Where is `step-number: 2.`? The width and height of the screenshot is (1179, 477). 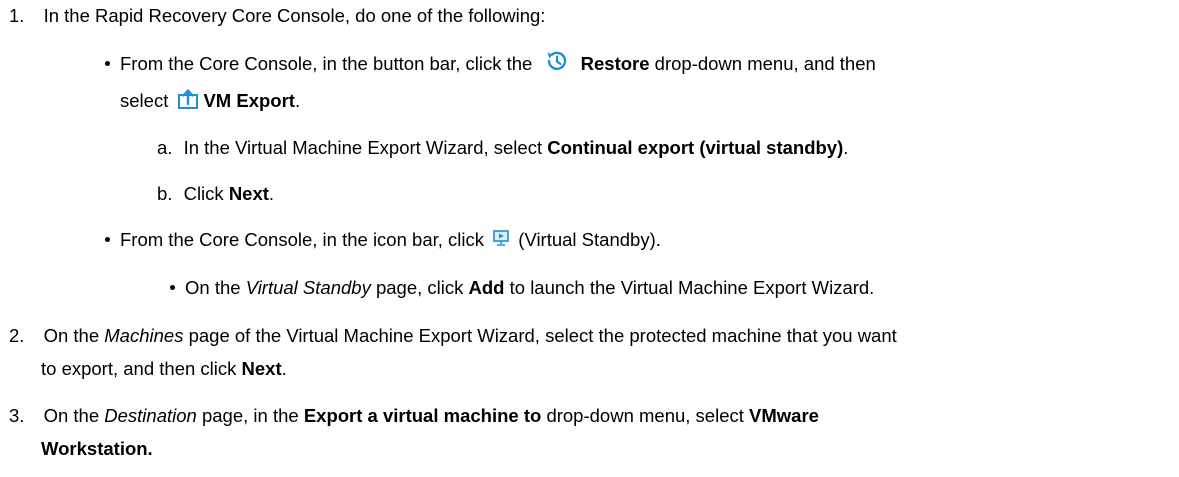 step-number: 2. is located at coordinates (17, 335).